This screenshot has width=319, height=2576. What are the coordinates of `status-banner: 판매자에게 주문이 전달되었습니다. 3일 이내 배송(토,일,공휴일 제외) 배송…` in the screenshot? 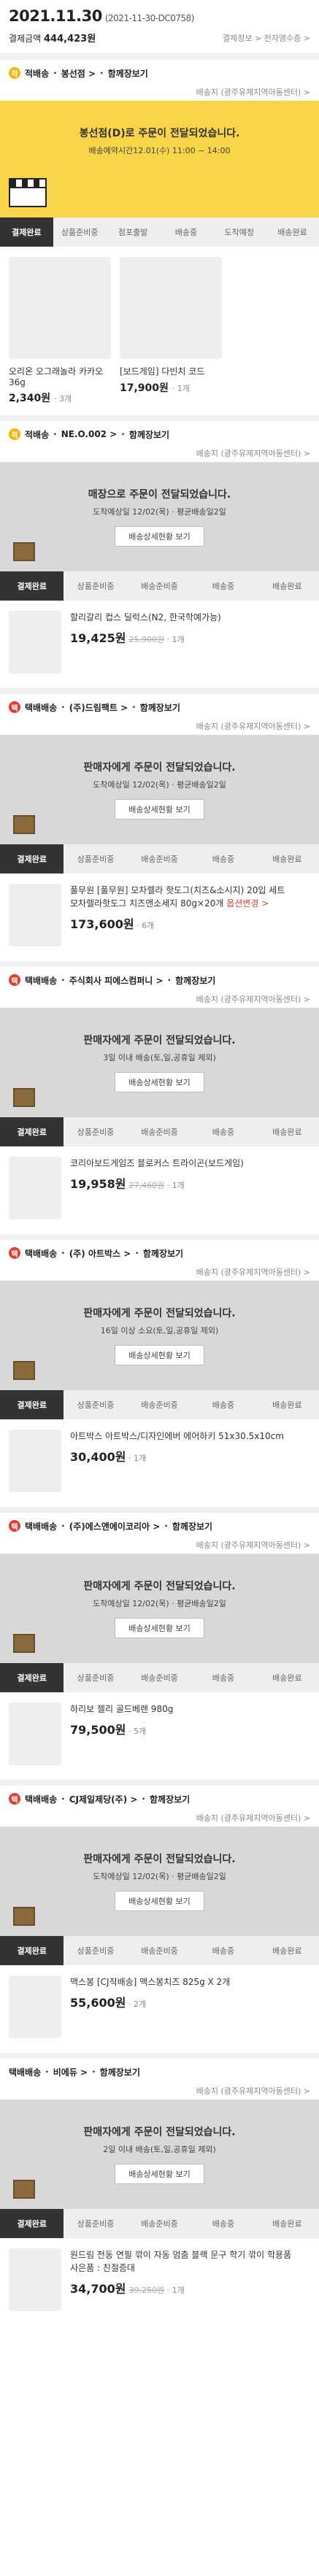 It's located at (159, 1062).